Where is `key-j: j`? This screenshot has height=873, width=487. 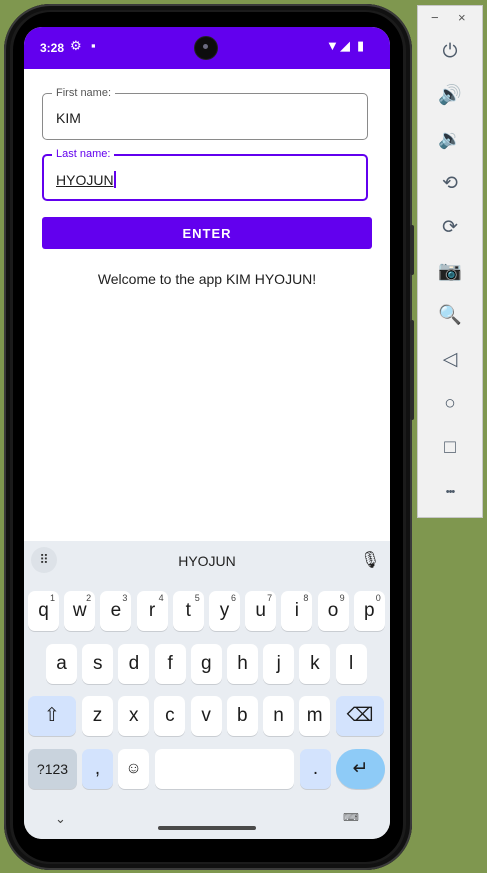 key-j: j is located at coordinates (279, 664).